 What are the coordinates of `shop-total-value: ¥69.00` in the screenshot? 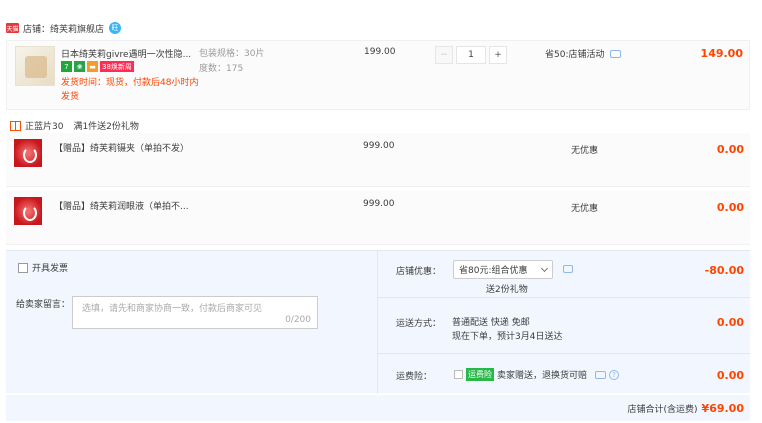 It's located at (722, 408).